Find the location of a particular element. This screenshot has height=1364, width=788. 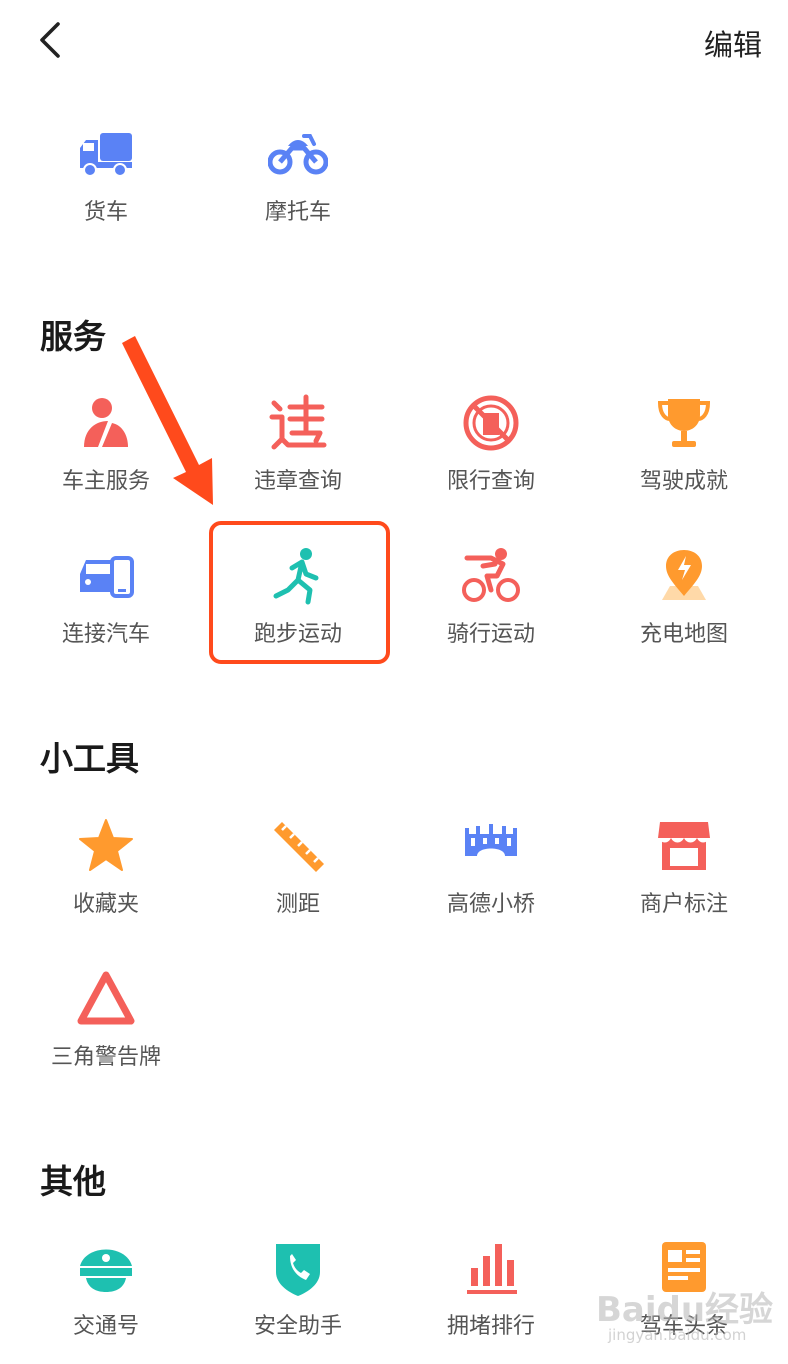

back-button is located at coordinates (52, 40).